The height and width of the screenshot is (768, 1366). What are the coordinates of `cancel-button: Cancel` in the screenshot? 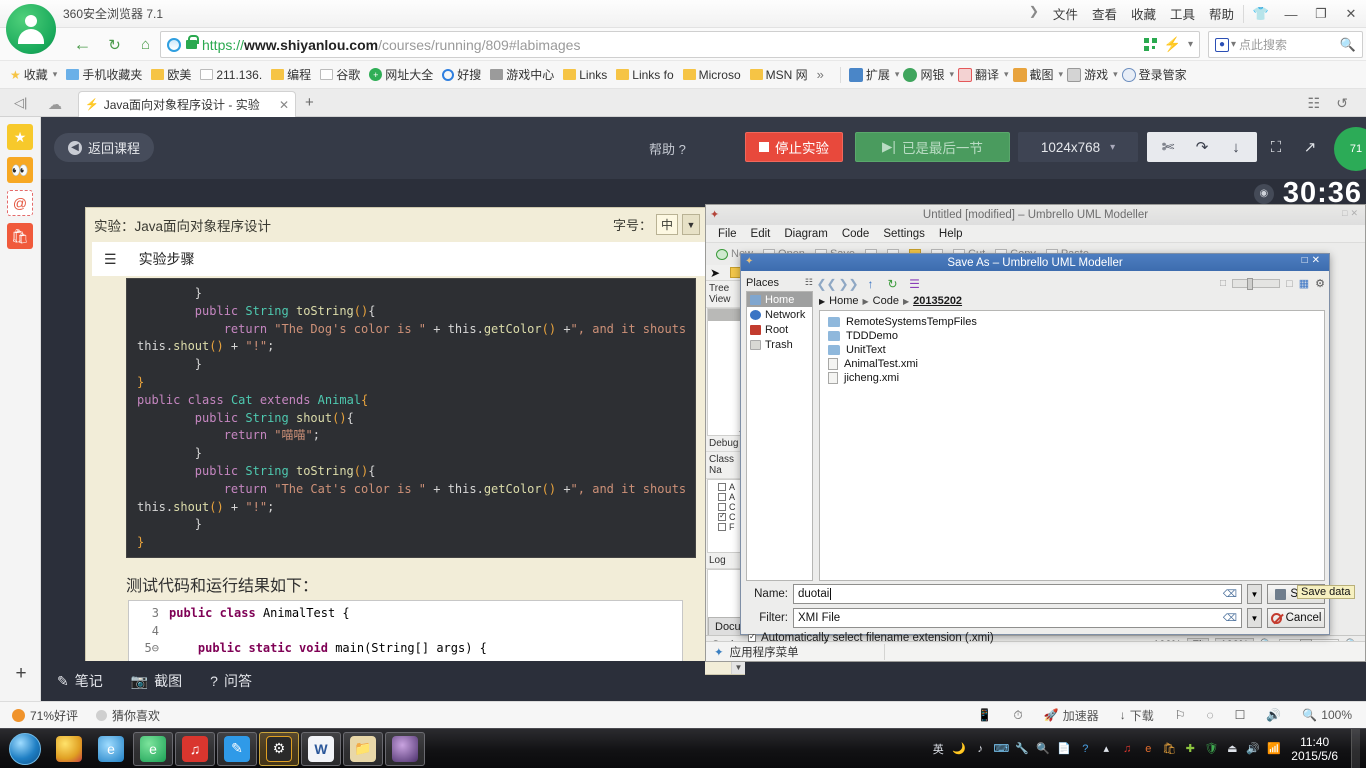 It's located at (1296, 618).